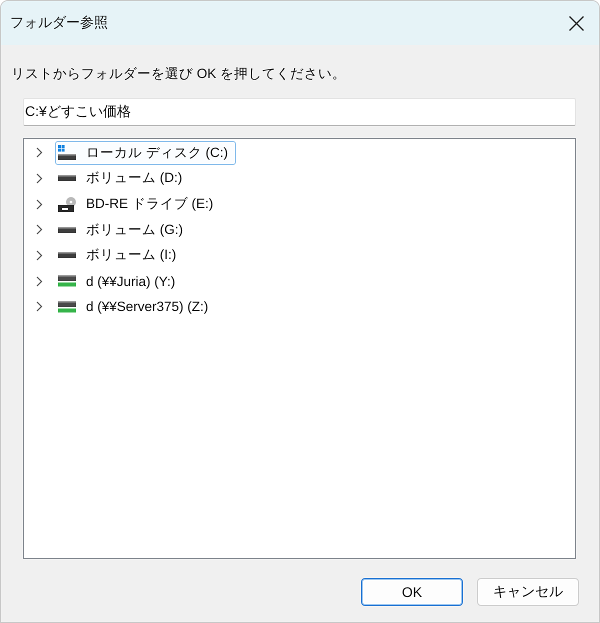 This screenshot has width=600, height=623. What do you see at coordinates (145, 152) in the screenshot?
I see `tree-item: ローカル ディスク (C:)` at bounding box center [145, 152].